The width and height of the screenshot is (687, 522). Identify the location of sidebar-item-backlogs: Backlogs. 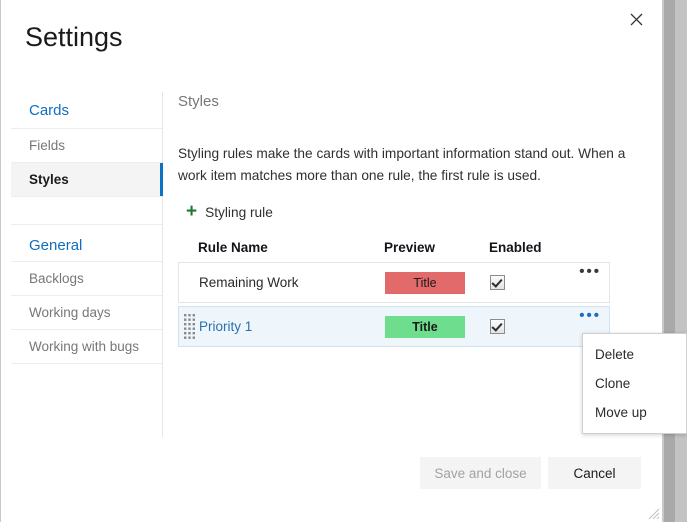
(86, 279).